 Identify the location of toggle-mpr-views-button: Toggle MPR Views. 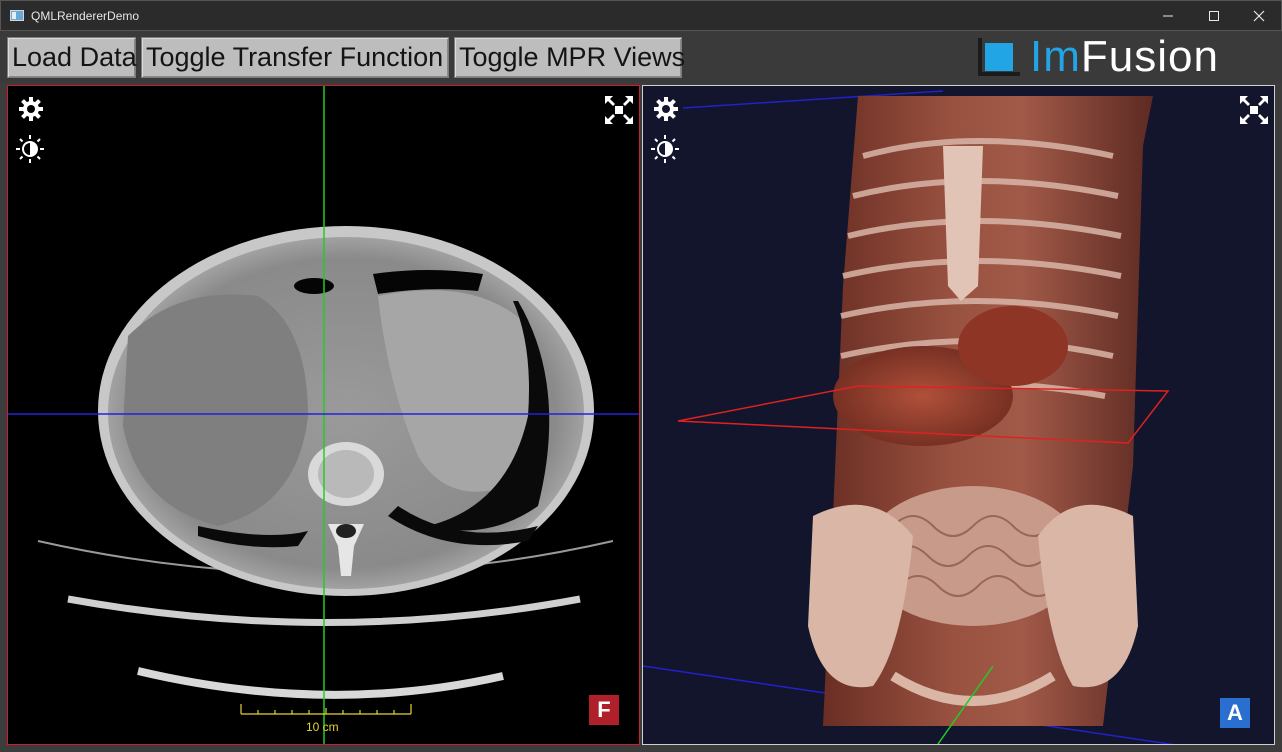
(569, 57).